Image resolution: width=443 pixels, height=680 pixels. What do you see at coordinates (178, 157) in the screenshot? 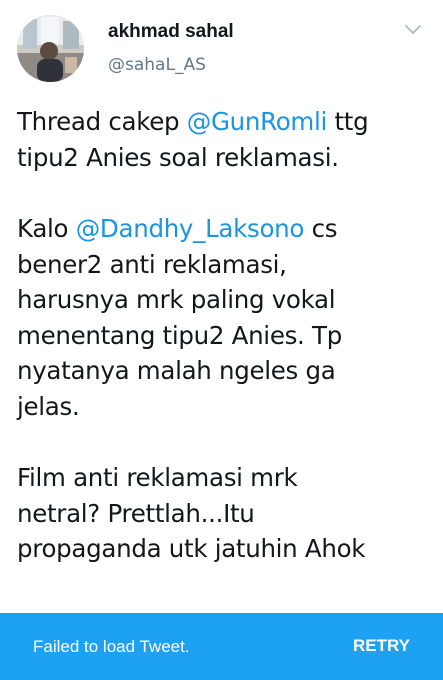
I see `tweet-line: tipu2 Anies soal reklamasi.` at bounding box center [178, 157].